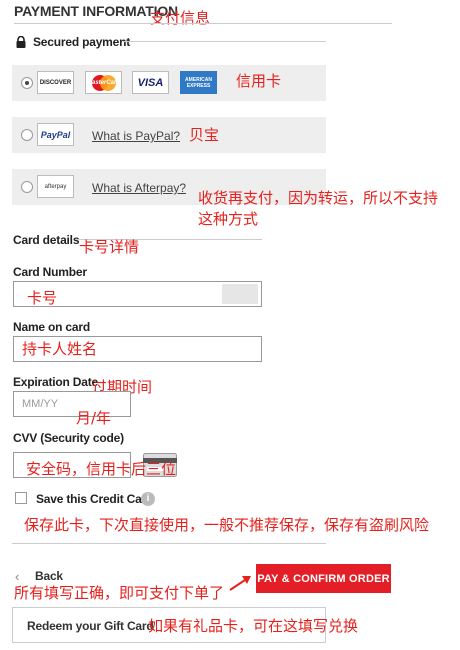 The image size is (460, 650). I want to click on expiration-format-annotation: 月/年, so click(94, 418).